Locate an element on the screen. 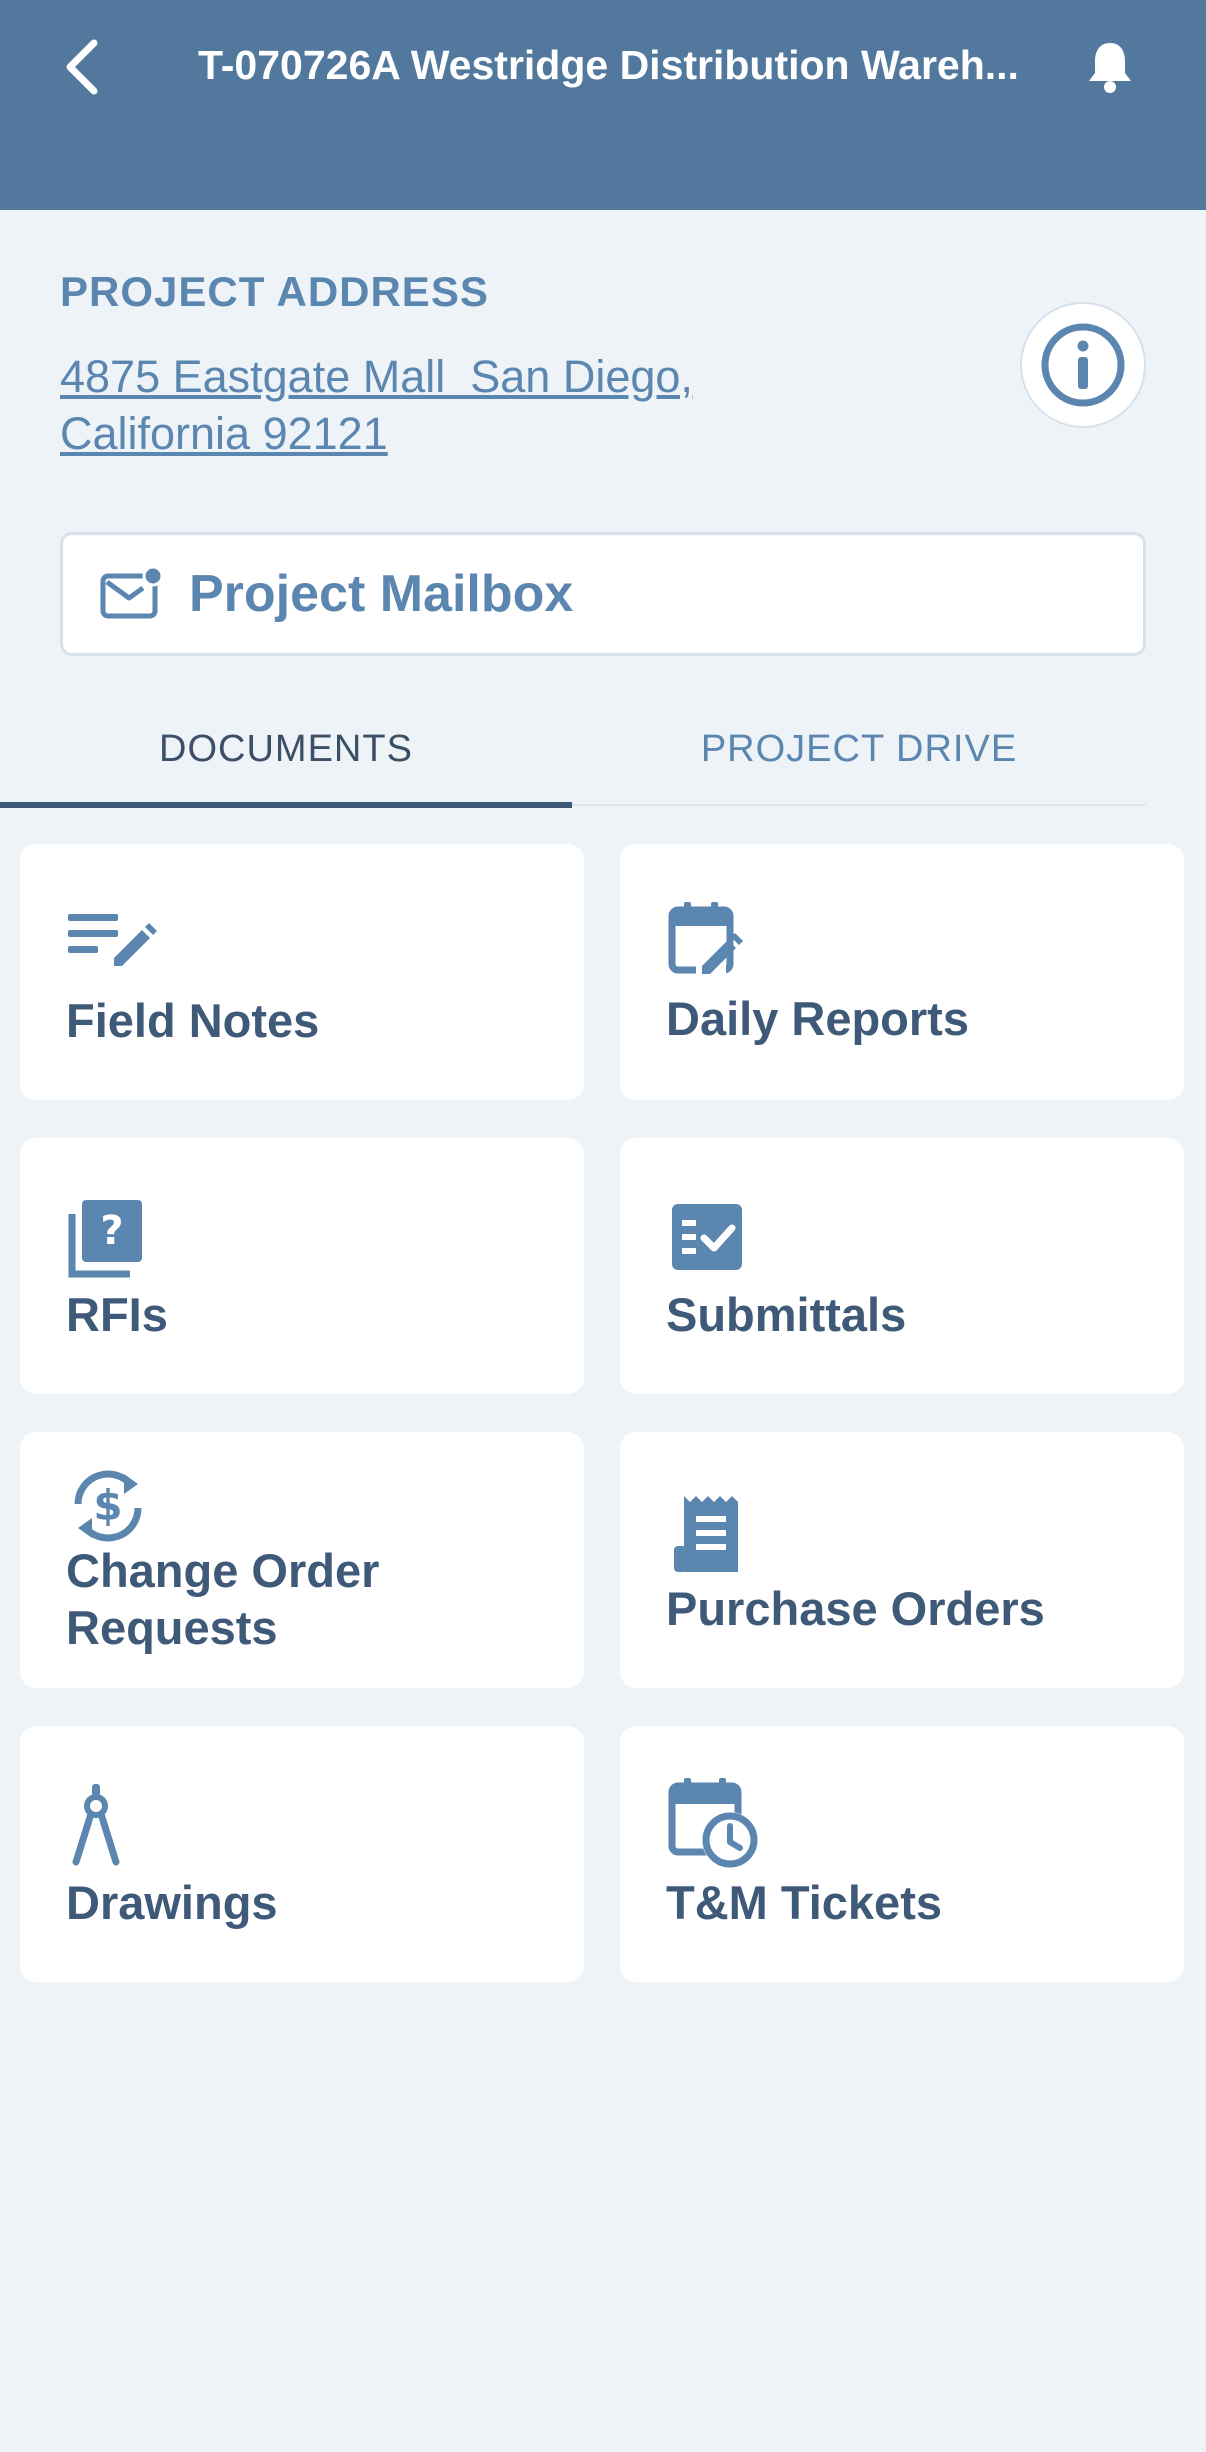 This screenshot has height=2452, width=1206. tab-divider is located at coordinates (859, 805).